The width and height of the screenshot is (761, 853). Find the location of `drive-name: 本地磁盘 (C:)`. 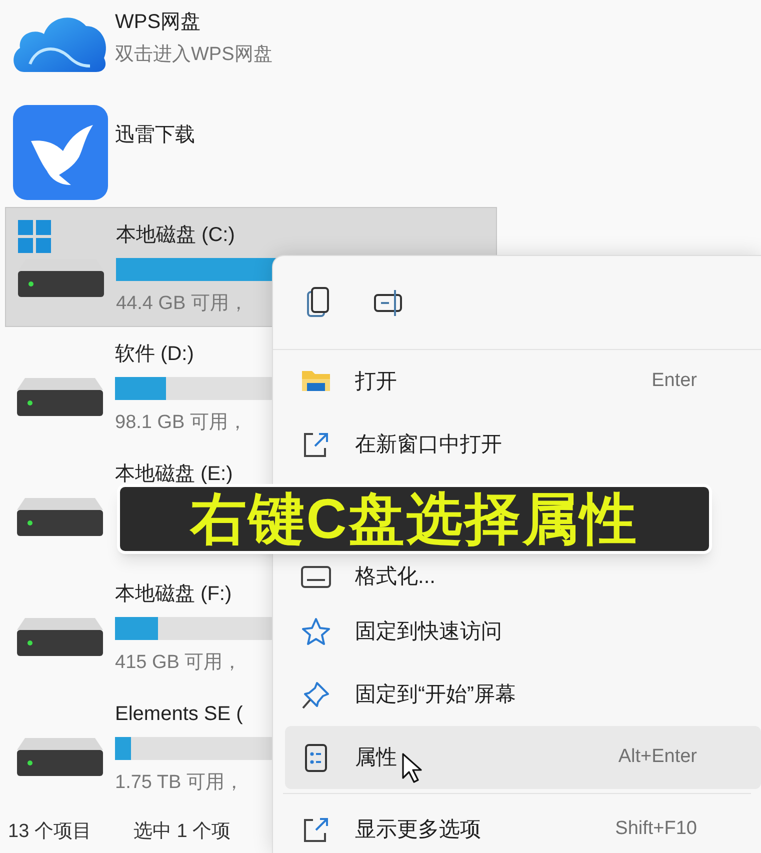

drive-name: 本地磁盘 (C:) is located at coordinates (176, 235).